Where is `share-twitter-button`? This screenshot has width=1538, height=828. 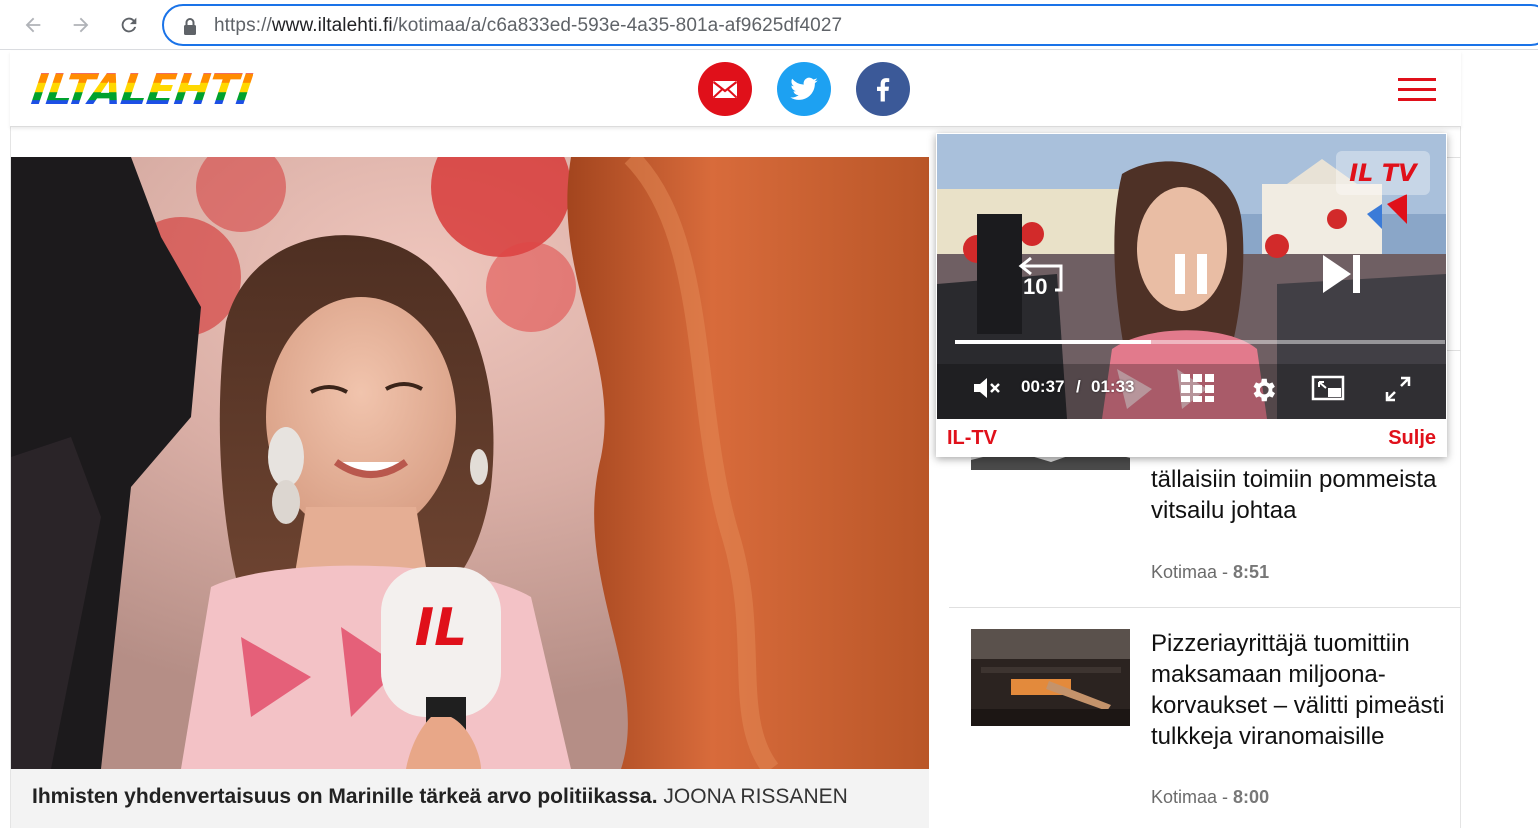
share-twitter-button is located at coordinates (804, 89).